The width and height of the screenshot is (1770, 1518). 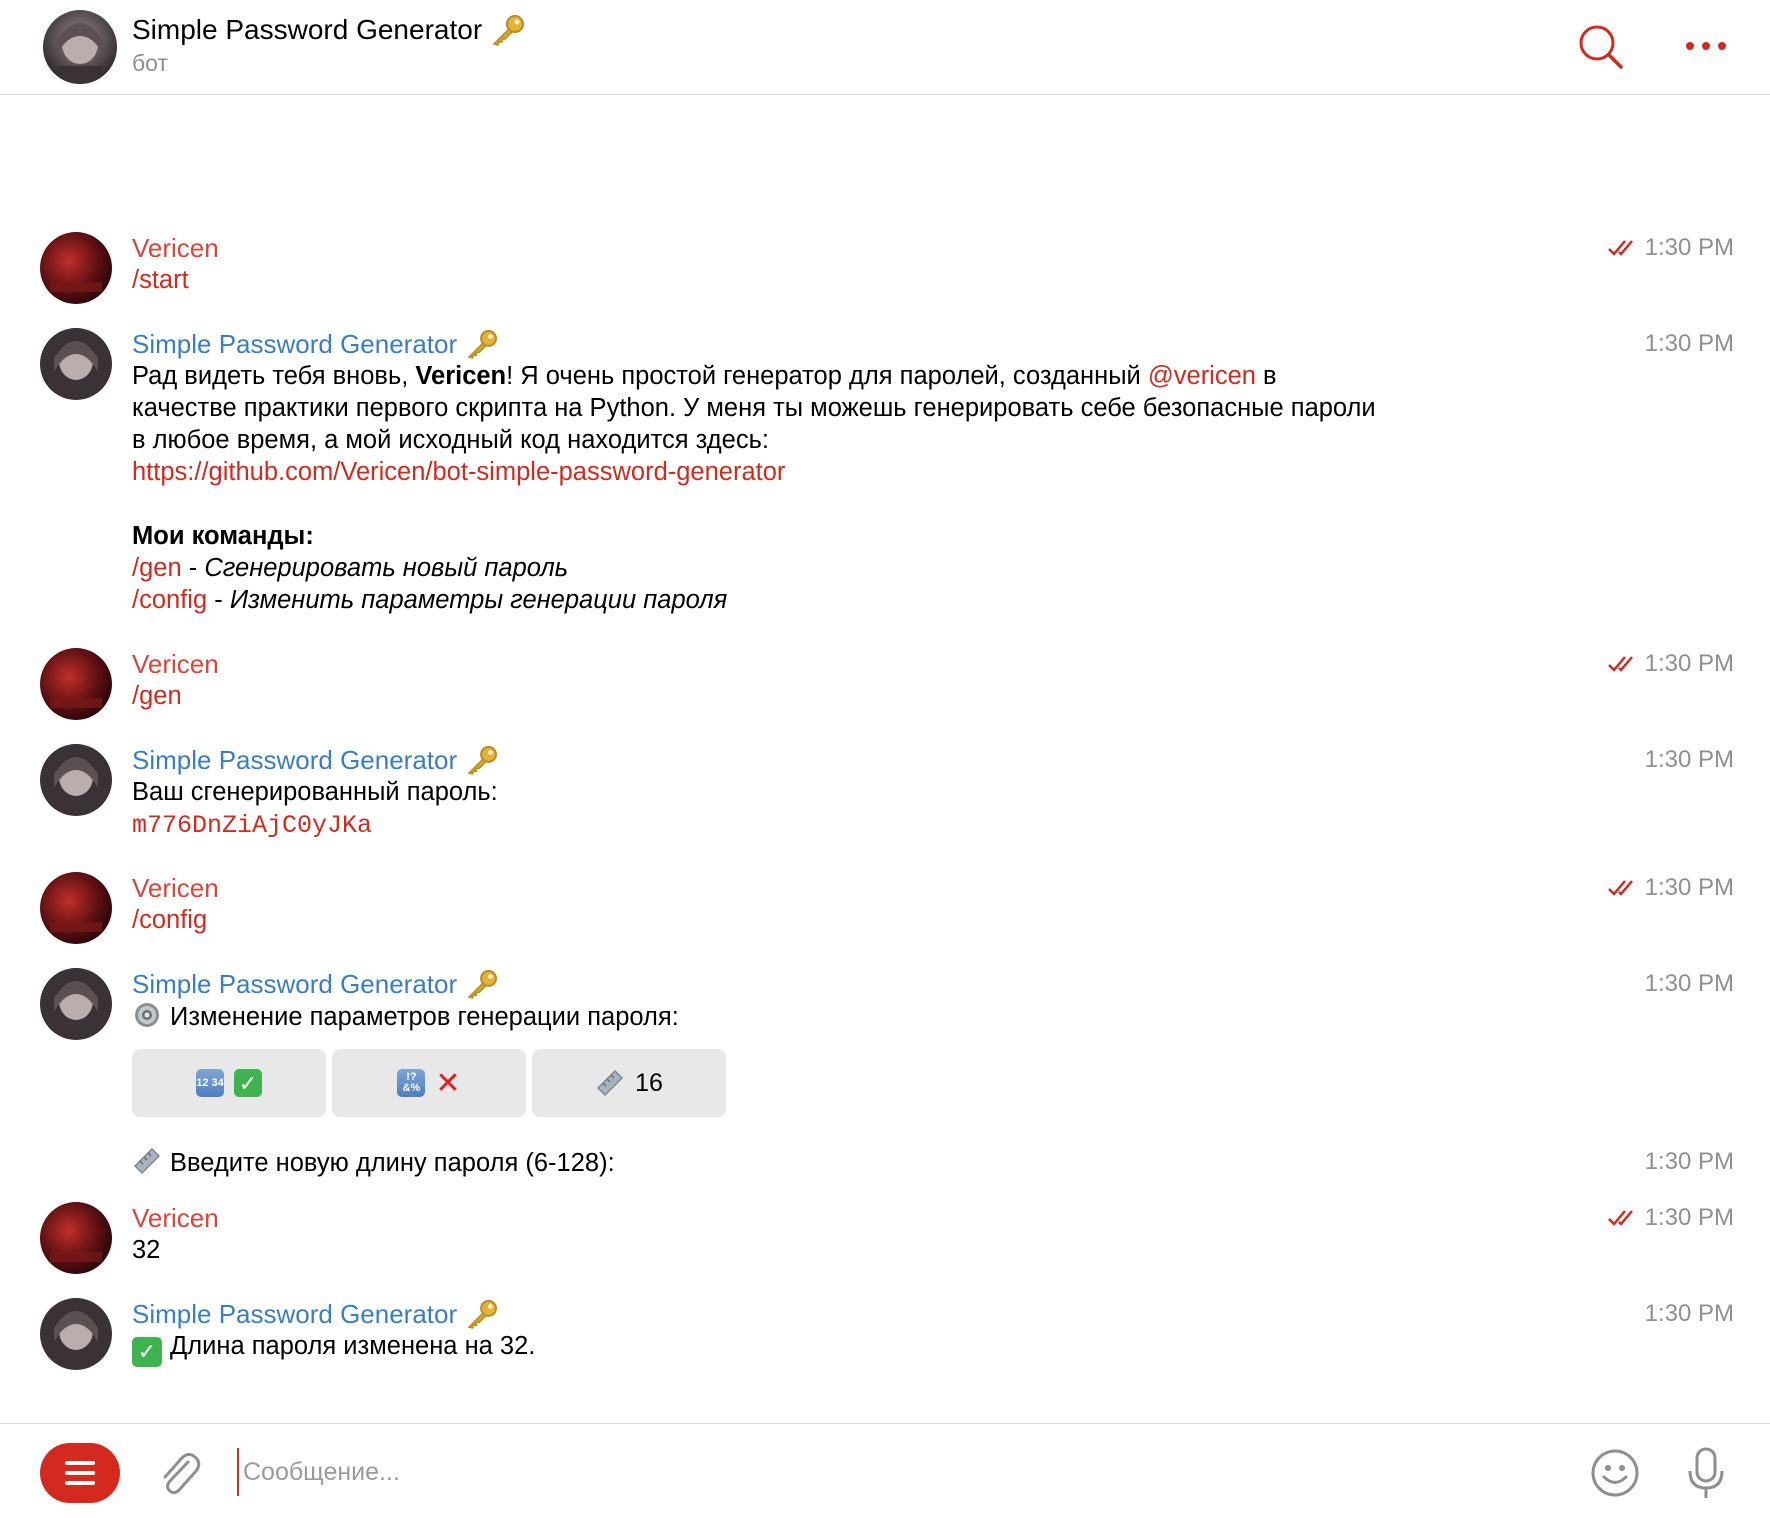 What do you see at coordinates (757, 1083) in the screenshot?
I see `inline-keyboard: 12 34 ✓ !? &% ✕ 16` at bounding box center [757, 1083].